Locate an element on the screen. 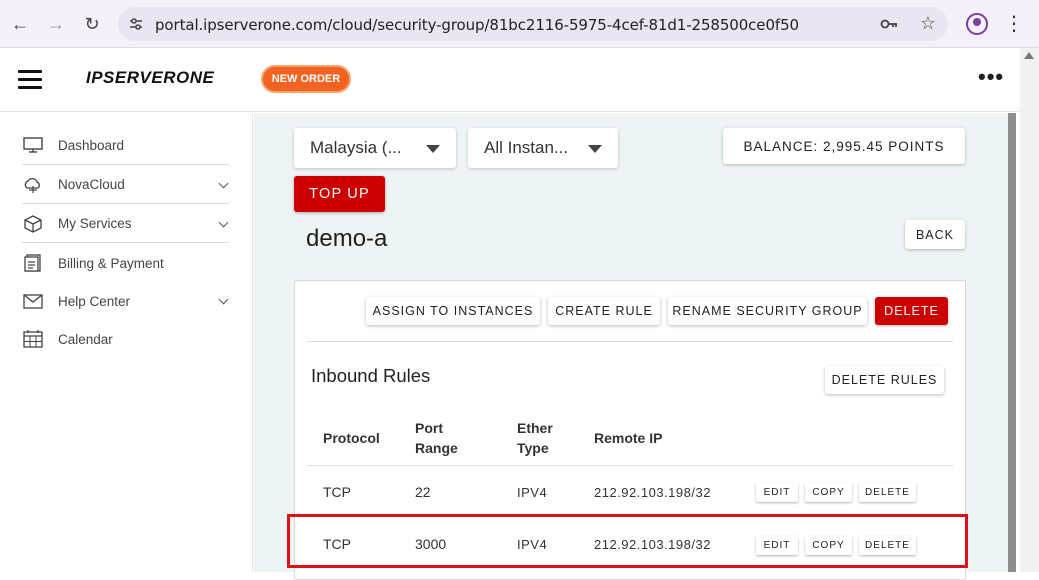 This screenshot has width=1039, height=580. column-header-port-line1: Port is located at coordinates (429, 428).